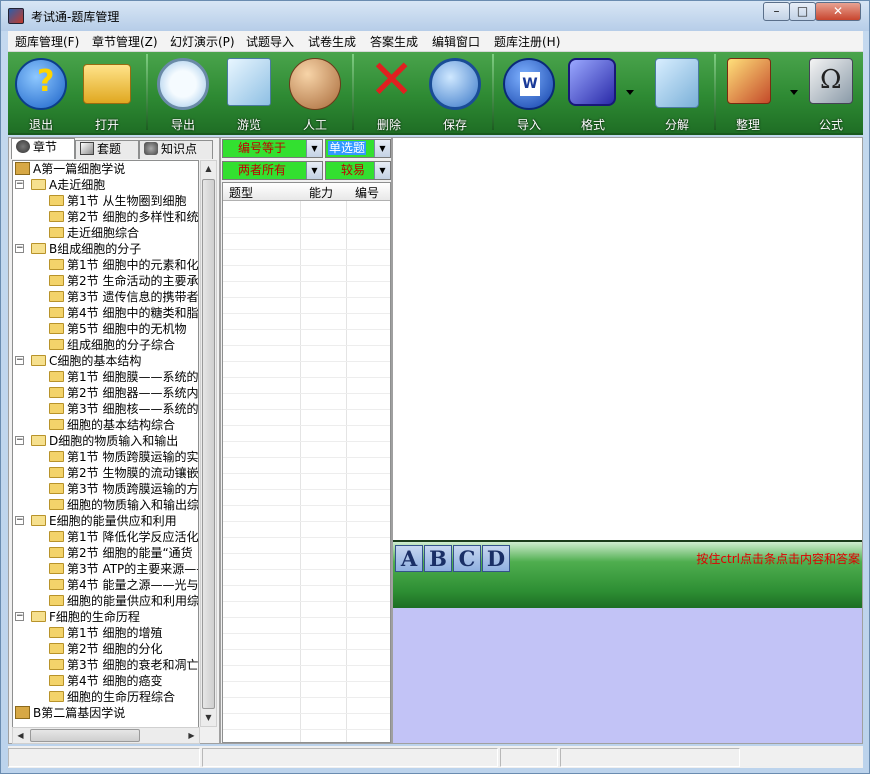  Describe the element at coordinates (757, 93) in the screenshot. I see `organize-button: 整理` at that location.